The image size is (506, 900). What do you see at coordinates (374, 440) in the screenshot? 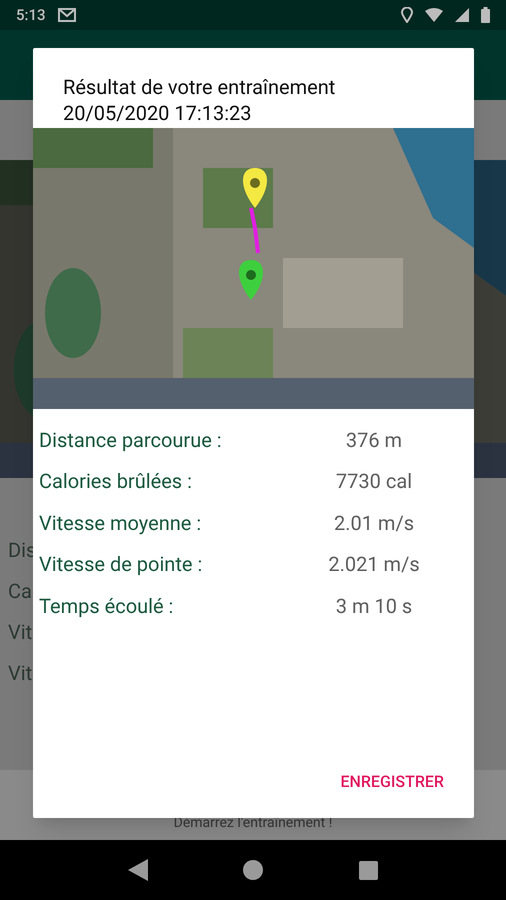
I see `stat-value: 376 m` at bounding box center [374, 440].